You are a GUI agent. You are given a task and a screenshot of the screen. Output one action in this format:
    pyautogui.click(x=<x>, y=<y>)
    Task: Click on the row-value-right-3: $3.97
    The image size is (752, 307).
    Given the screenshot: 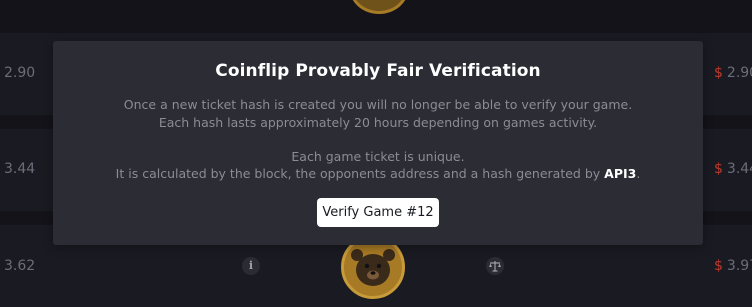 What is the action you would take?
    pyautogui.click(x=733, y=266)
    